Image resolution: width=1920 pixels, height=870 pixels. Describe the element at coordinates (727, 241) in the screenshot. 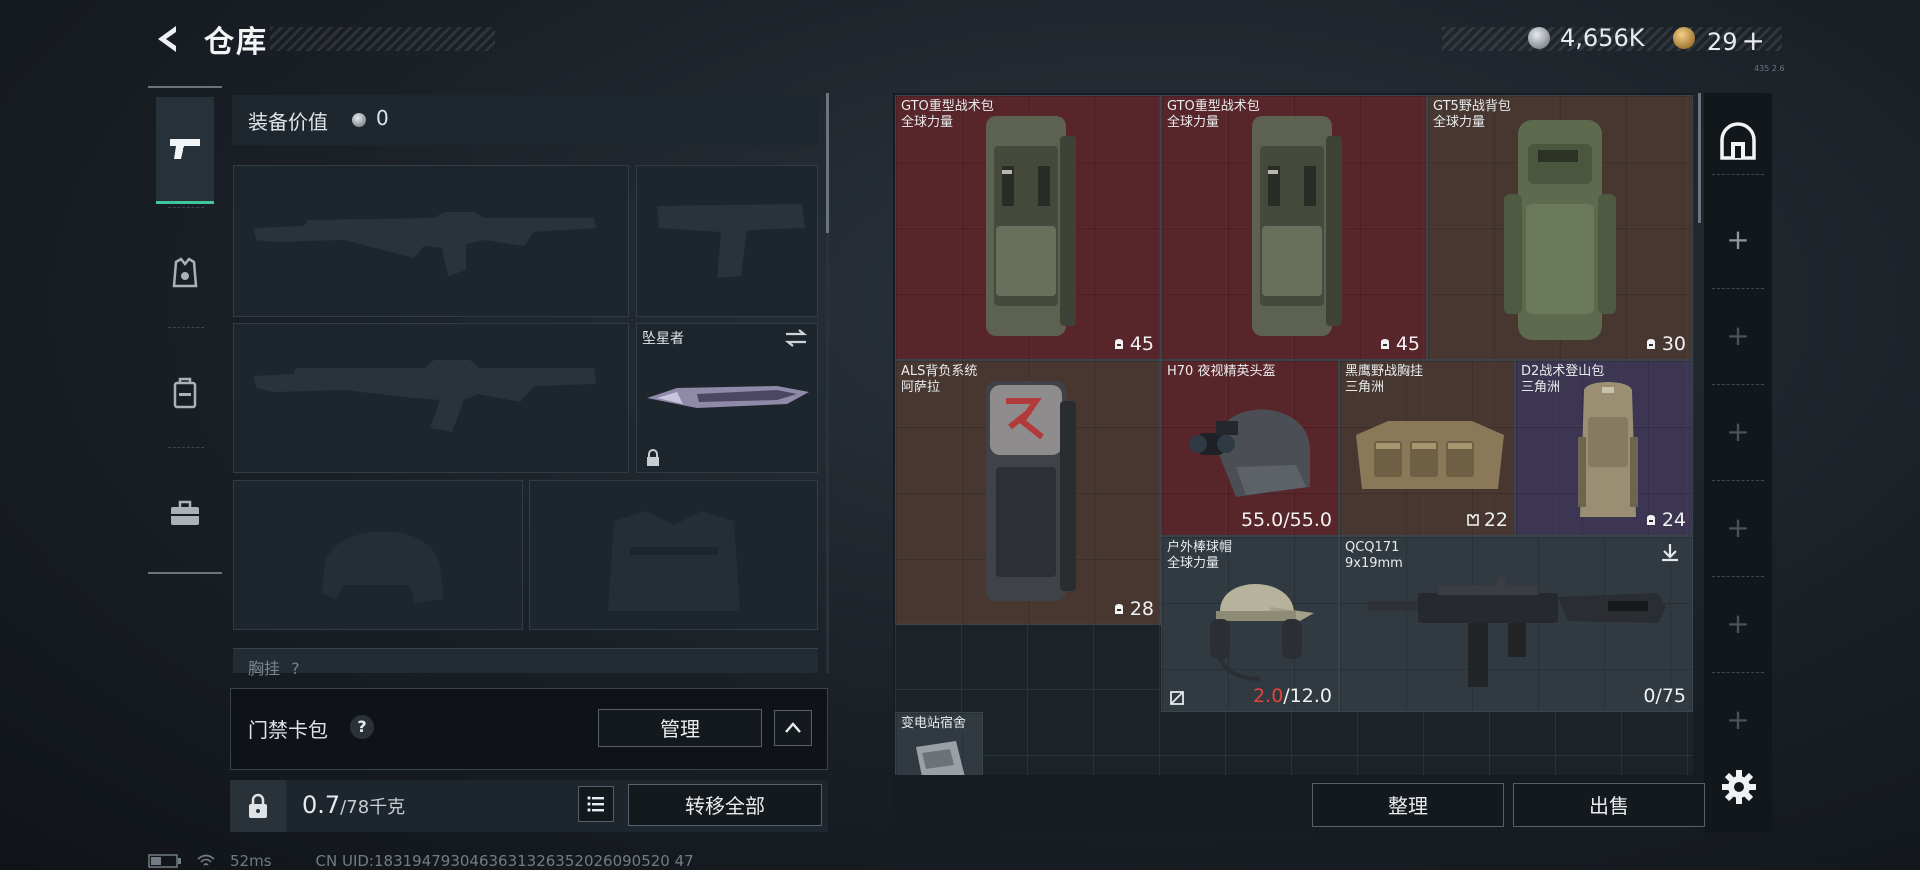

I see `pistol-slot` at that location.